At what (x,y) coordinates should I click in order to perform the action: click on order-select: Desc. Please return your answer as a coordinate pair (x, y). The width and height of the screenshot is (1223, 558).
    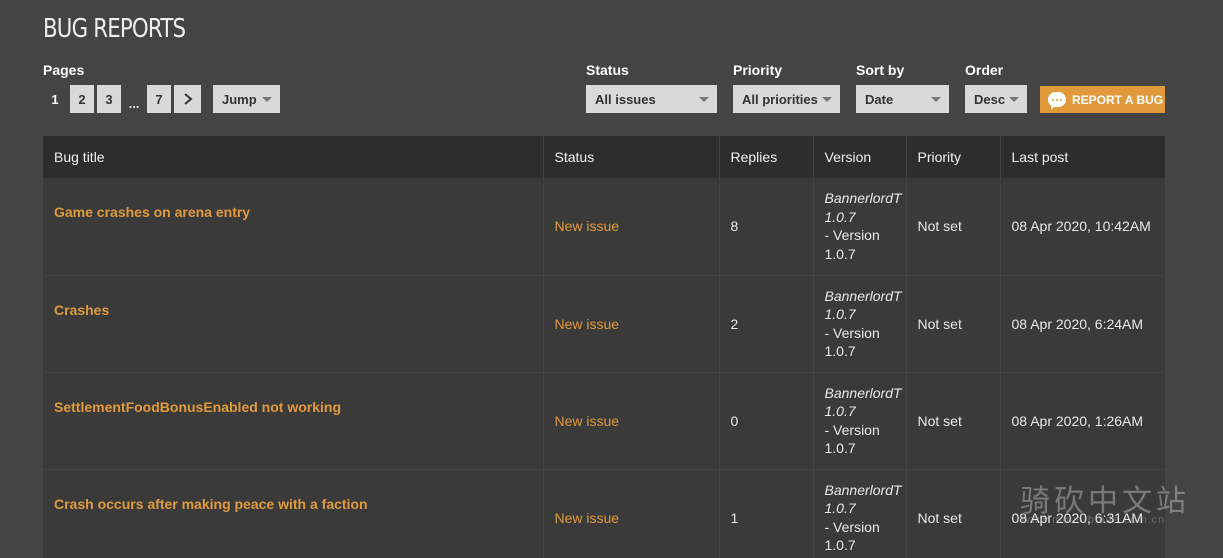
    Looking at the image, I should click on (996, 99).